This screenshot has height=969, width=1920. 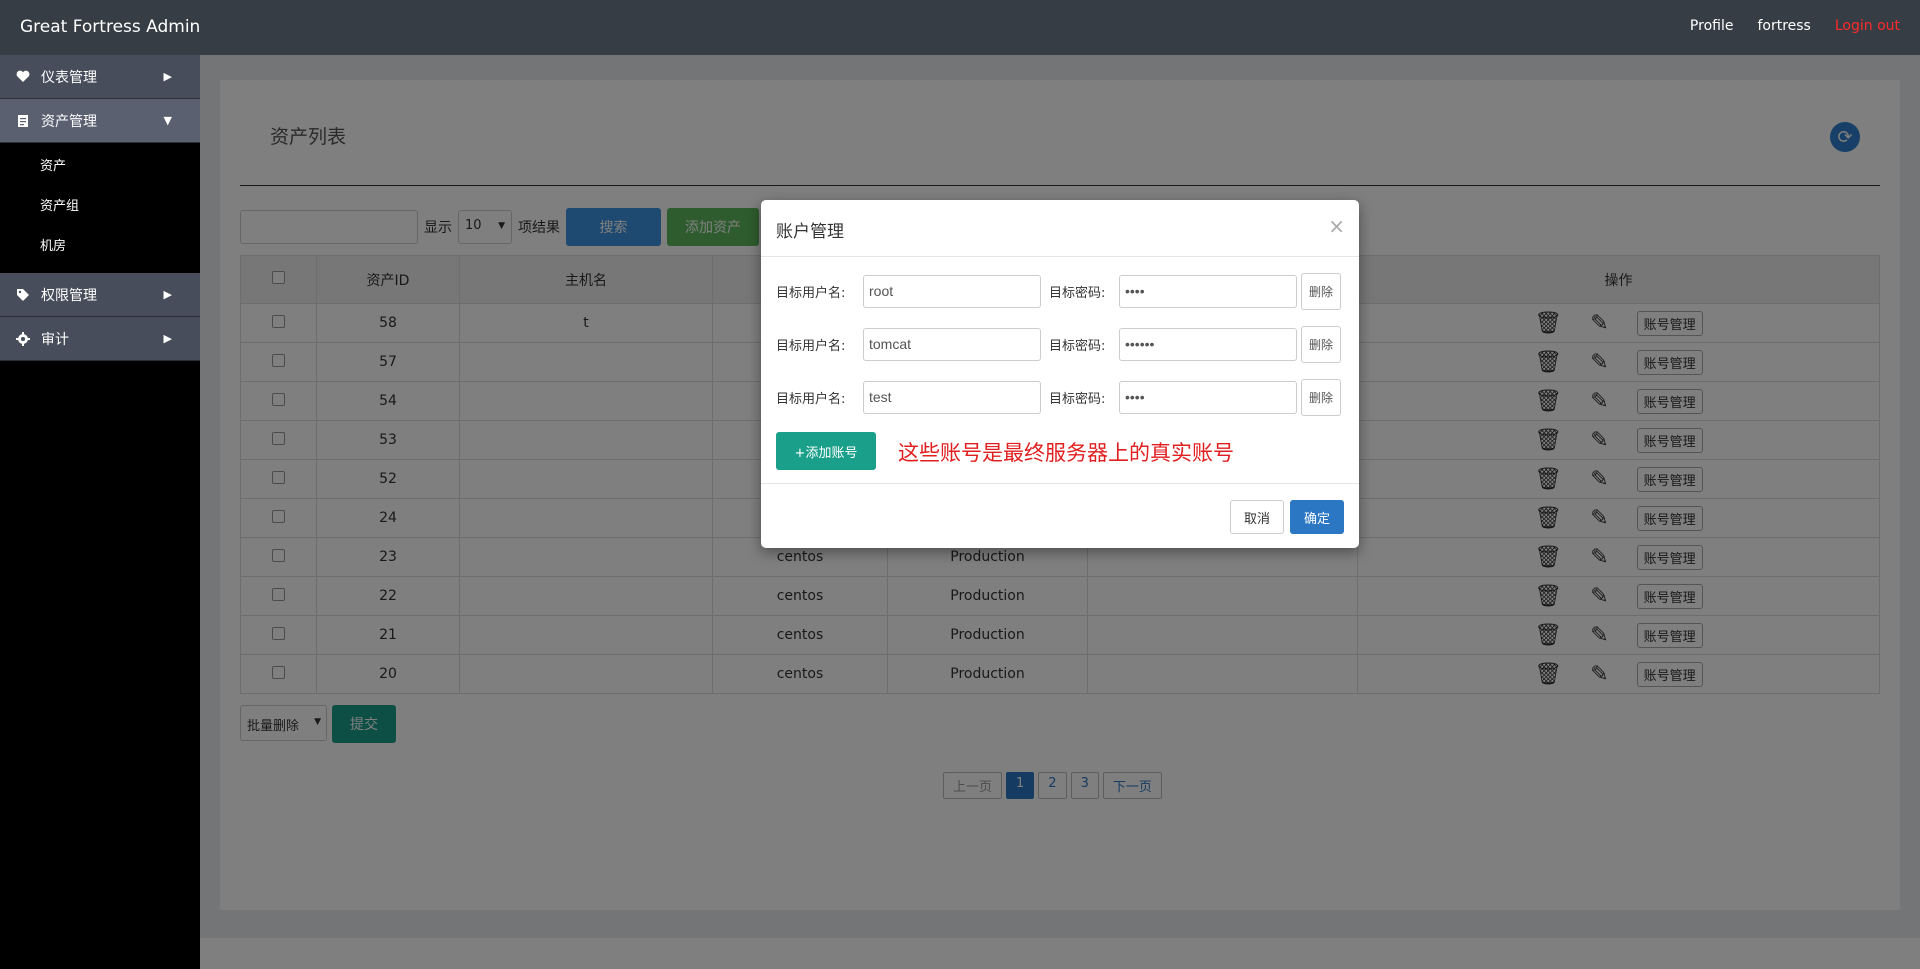 I want to click on confirm-button: 确定, so click(x=1317, y=517).